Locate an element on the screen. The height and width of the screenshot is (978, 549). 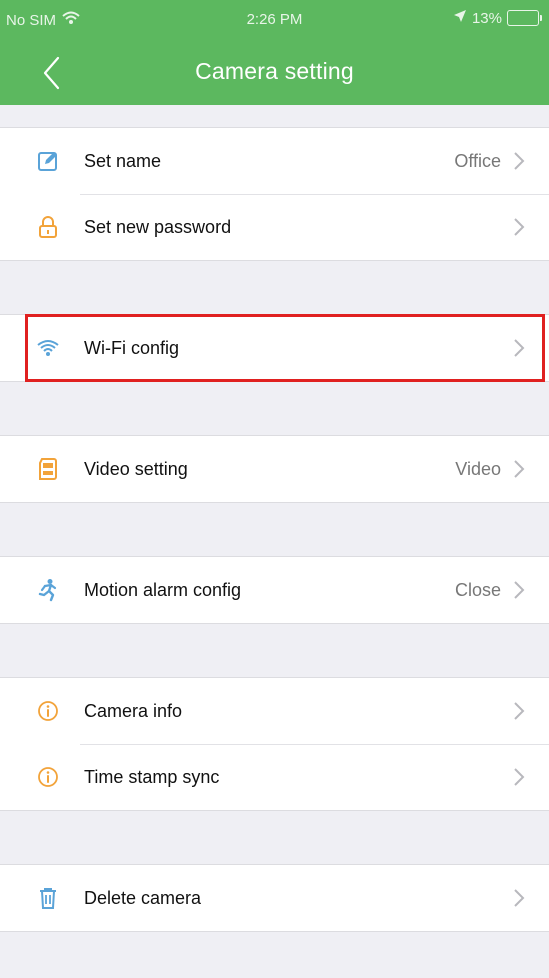
section-alarm: Motion alarm config Close is located at coordinates (274, 590).